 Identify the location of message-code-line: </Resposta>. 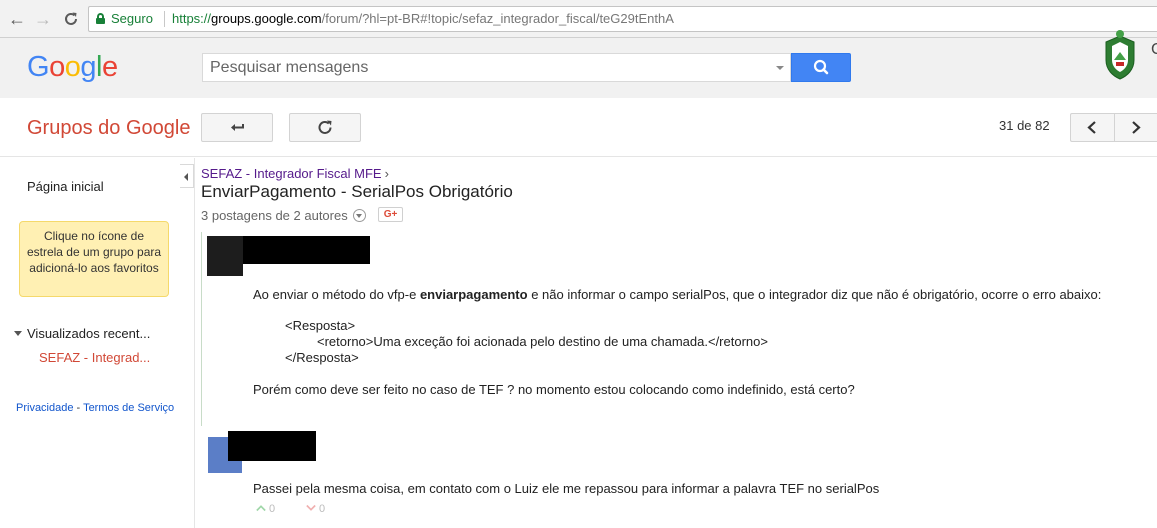
(322, 357).